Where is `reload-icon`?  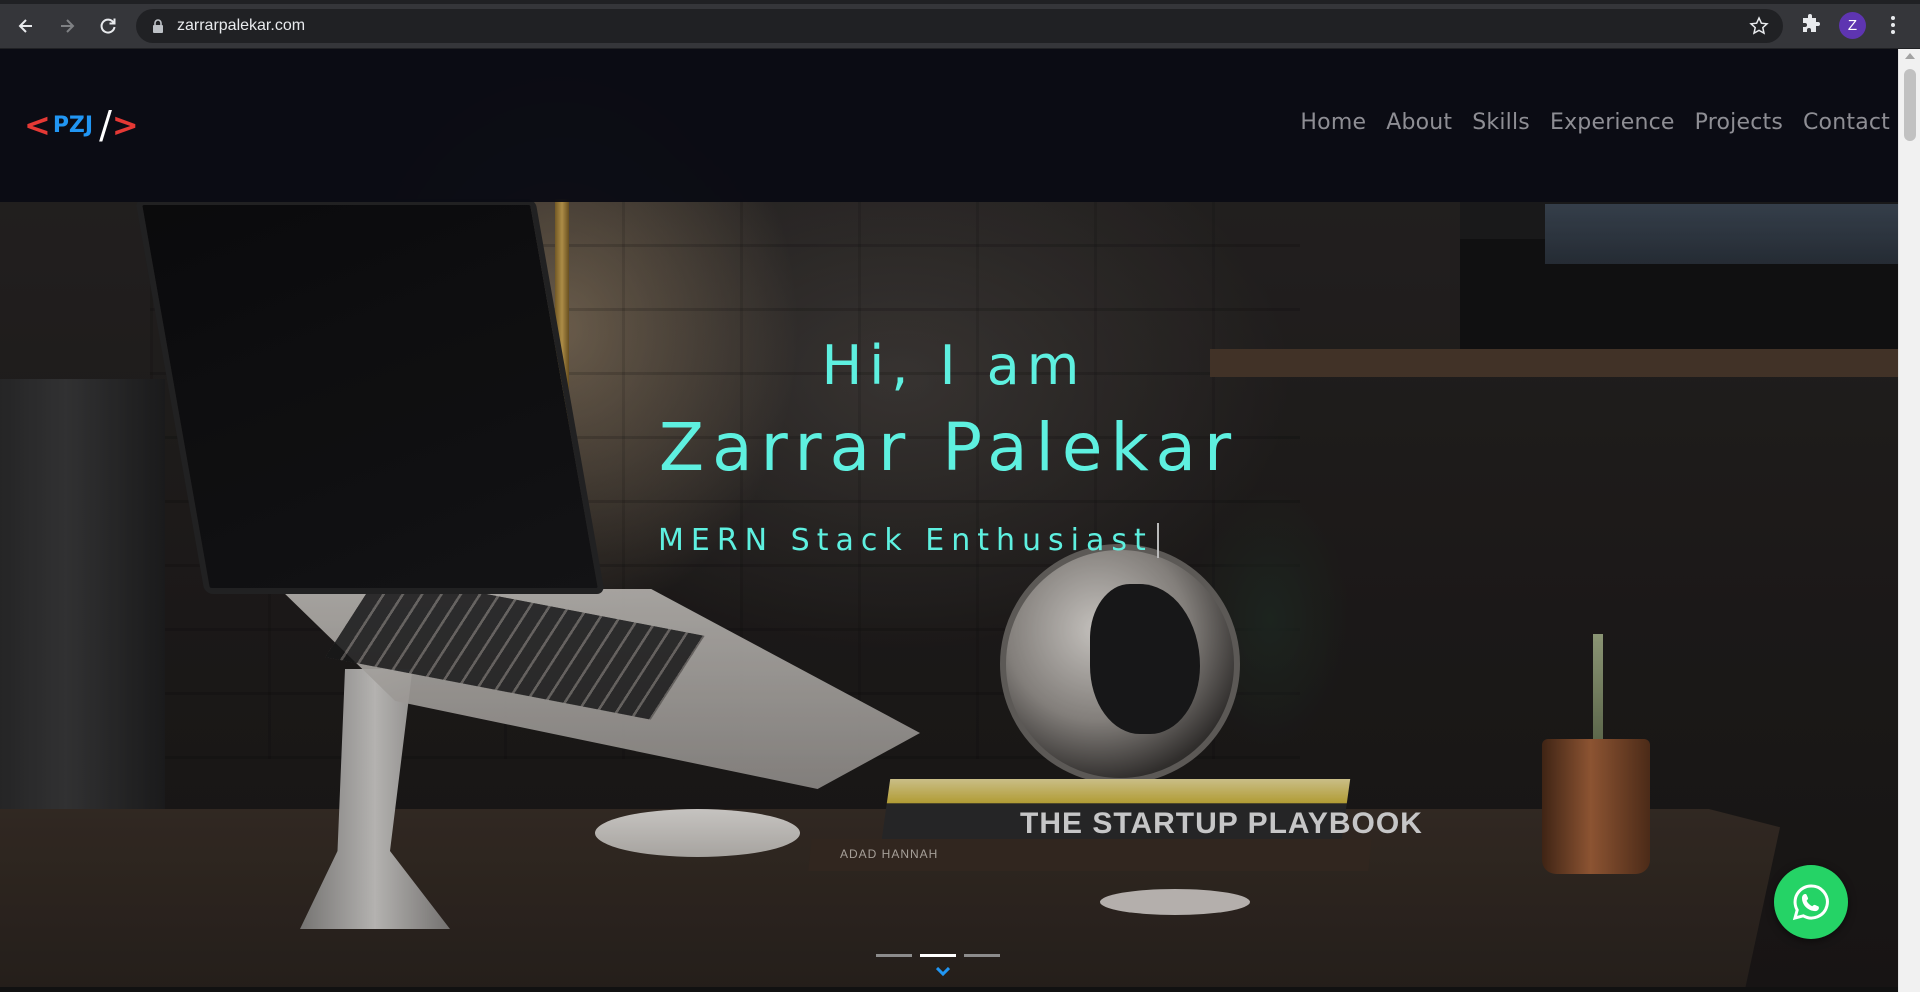
reload-icon is located at coordinates (108, 26).